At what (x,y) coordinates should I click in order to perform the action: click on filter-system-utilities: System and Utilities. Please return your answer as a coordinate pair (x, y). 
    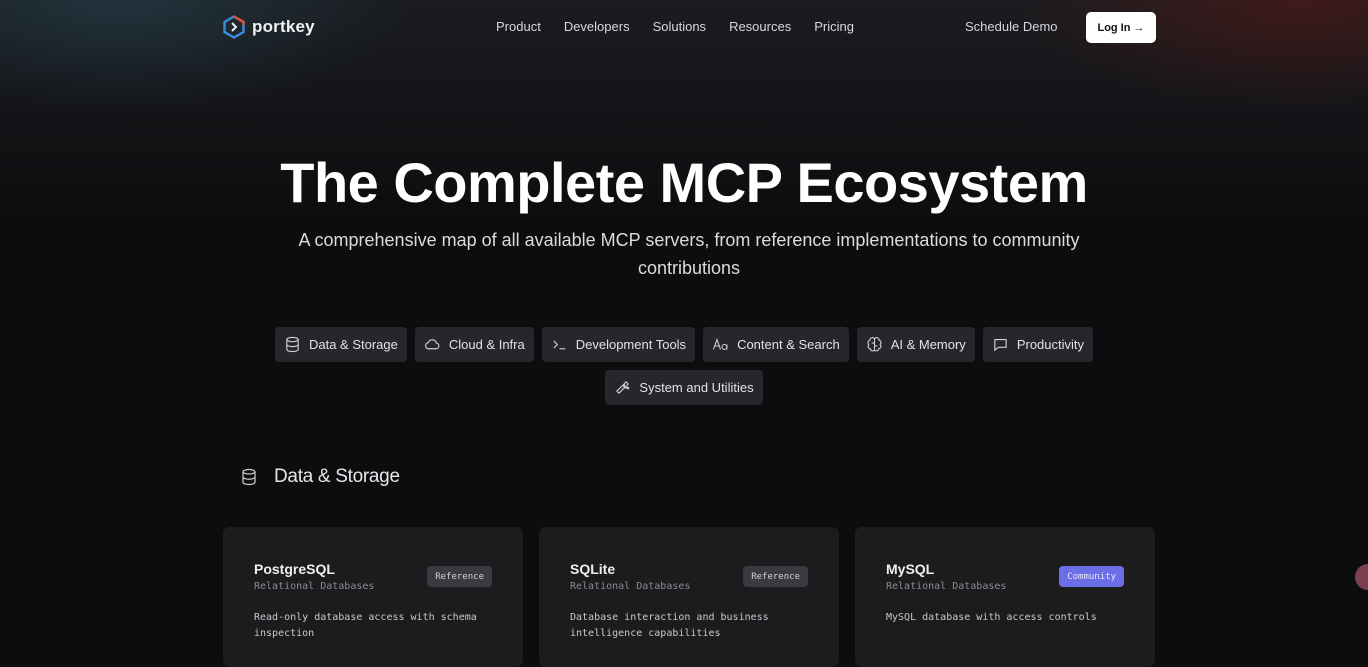
    Looking at the image, I should click on (684, 387).